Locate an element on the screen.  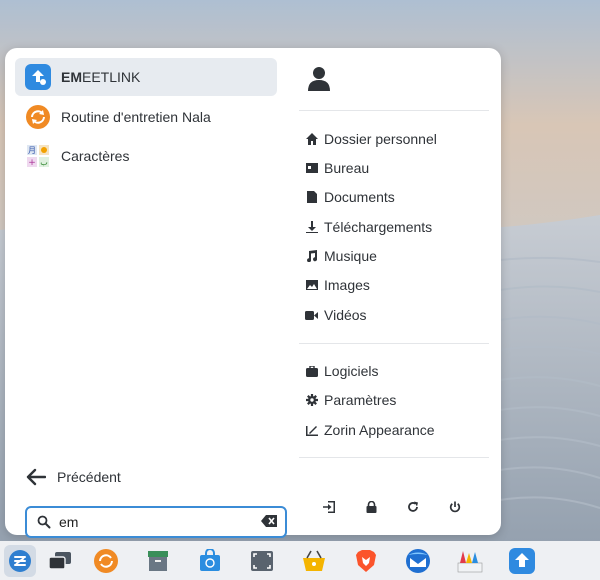
result-characters: 月 + ب Caractères is located at coordinates (146, 156).